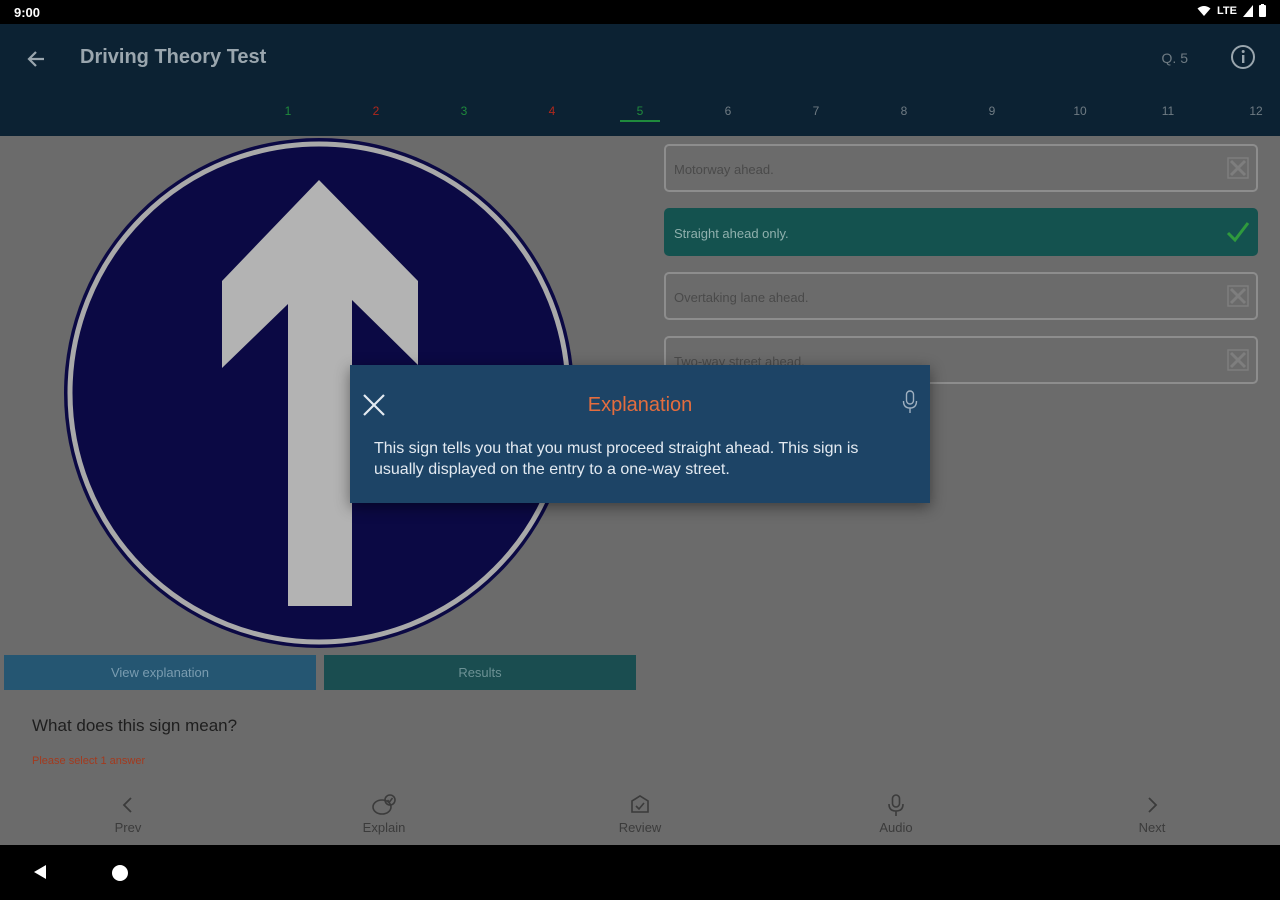 This screenshot has height=900, width=1280. I want to click on question-tab-2: 2, so click(376, 111).